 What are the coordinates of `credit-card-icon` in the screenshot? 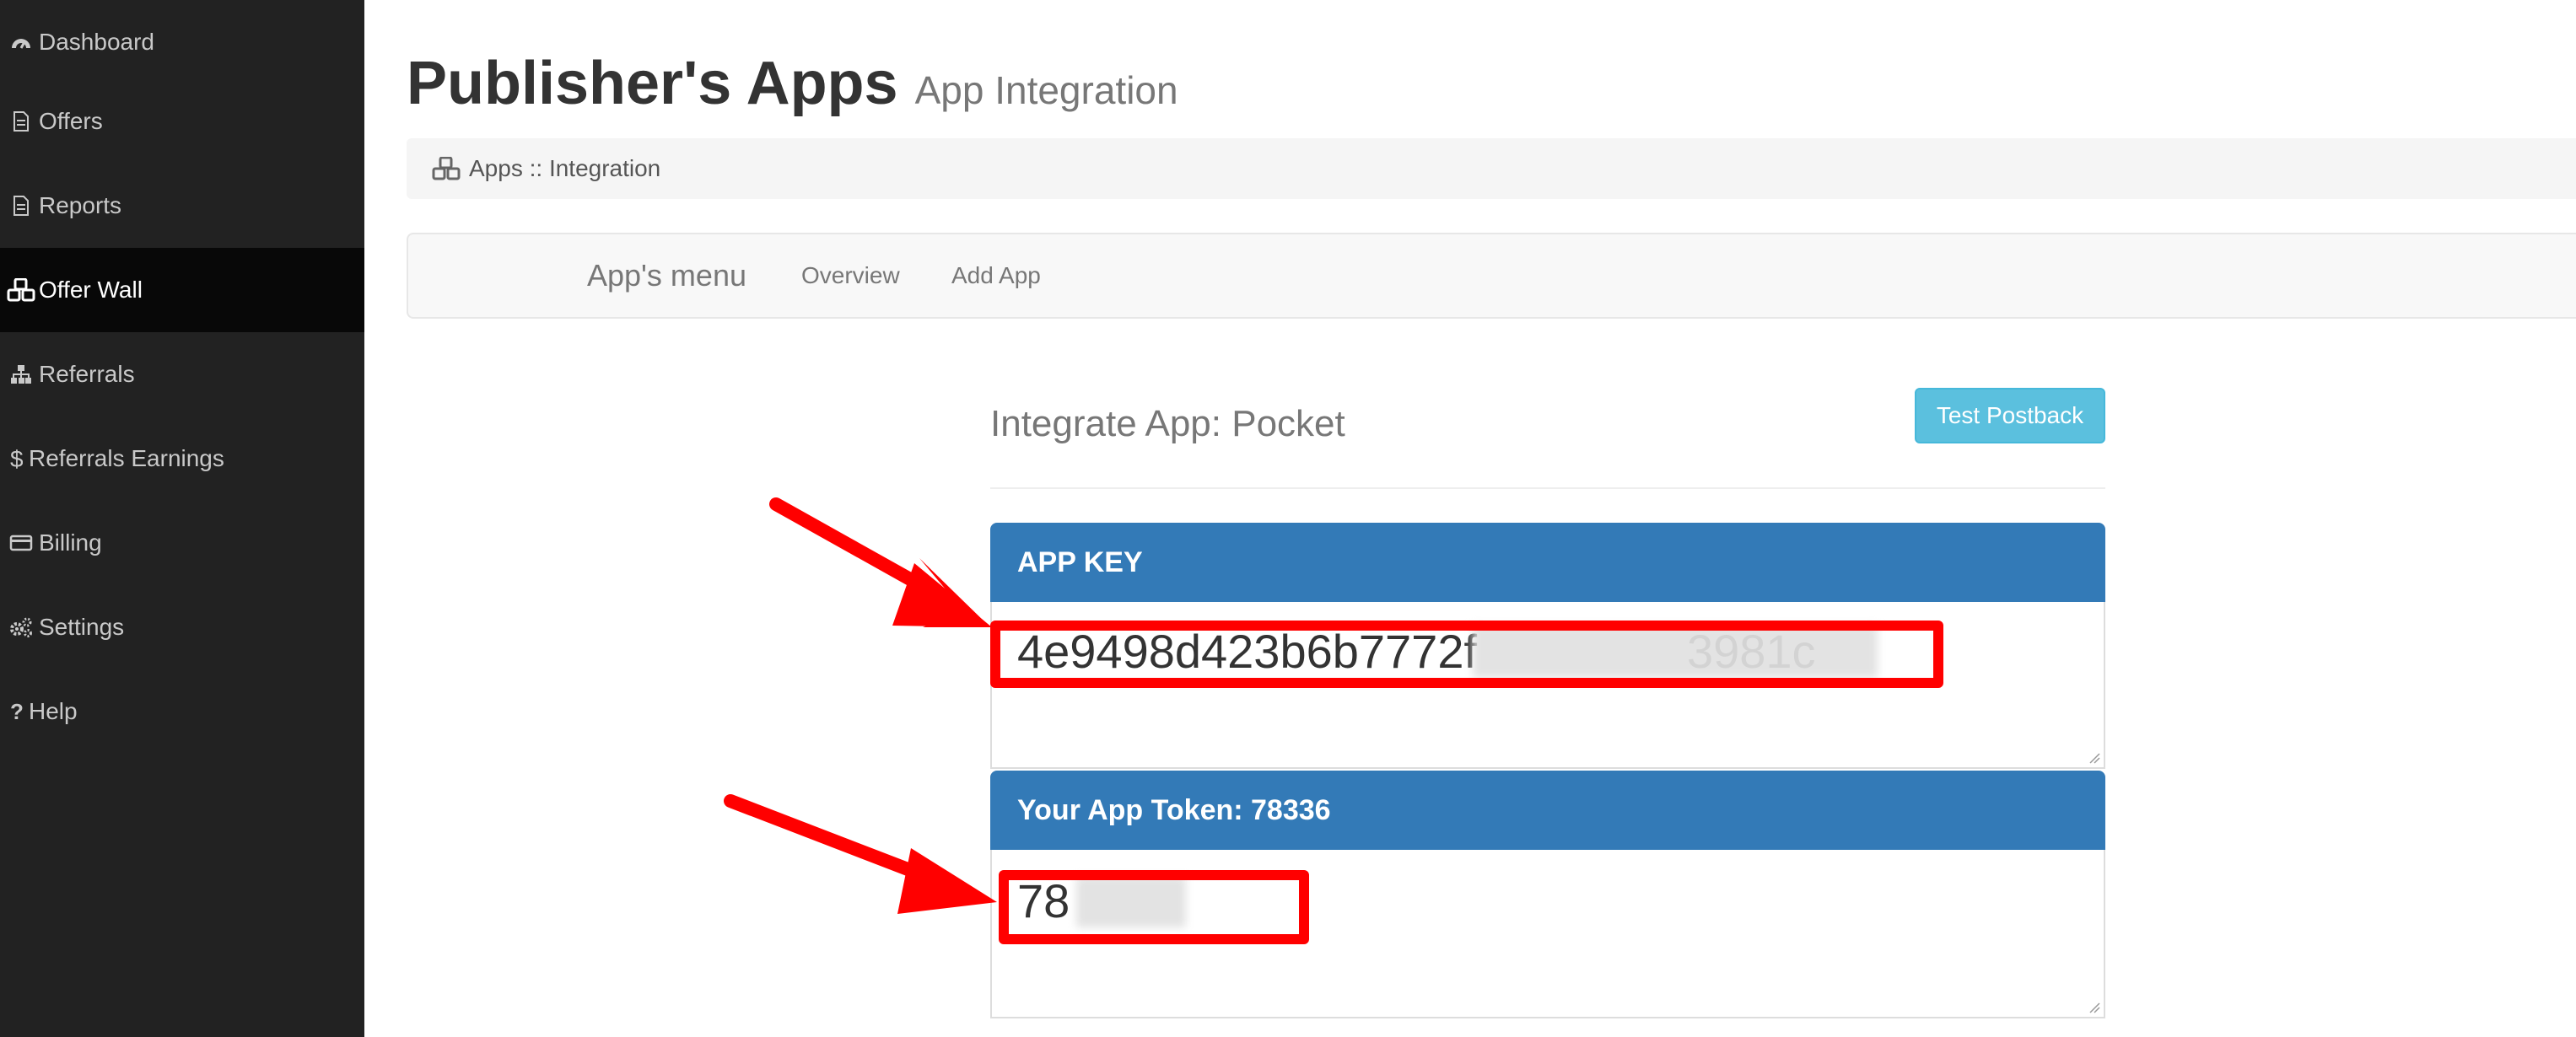 It's located at (21, 543).